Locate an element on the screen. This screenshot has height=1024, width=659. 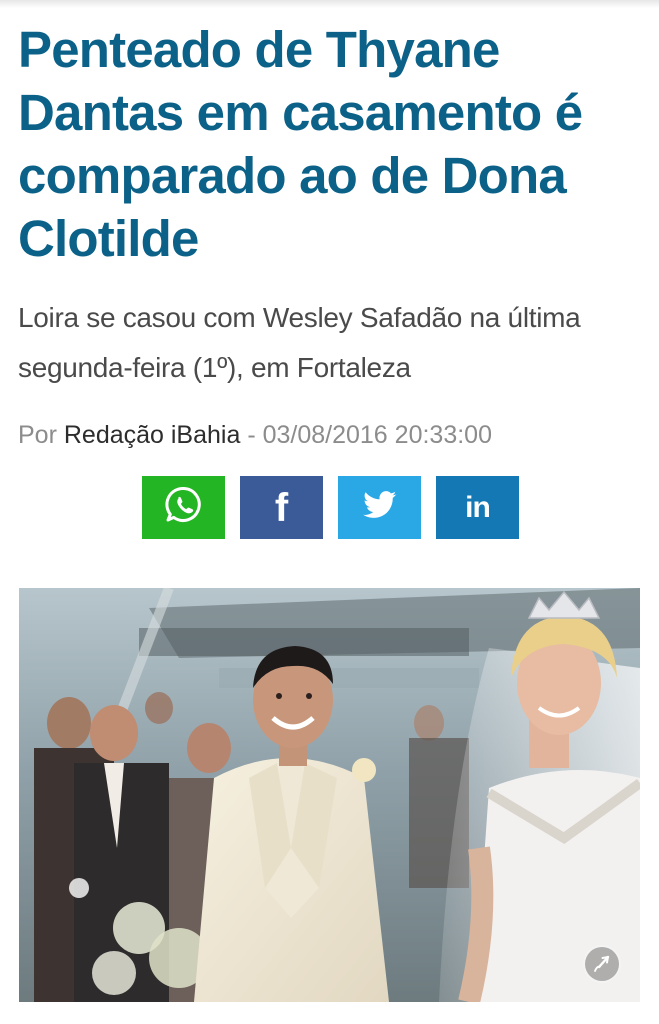
share-facebook-button: f is located at coordinates (281, 507).